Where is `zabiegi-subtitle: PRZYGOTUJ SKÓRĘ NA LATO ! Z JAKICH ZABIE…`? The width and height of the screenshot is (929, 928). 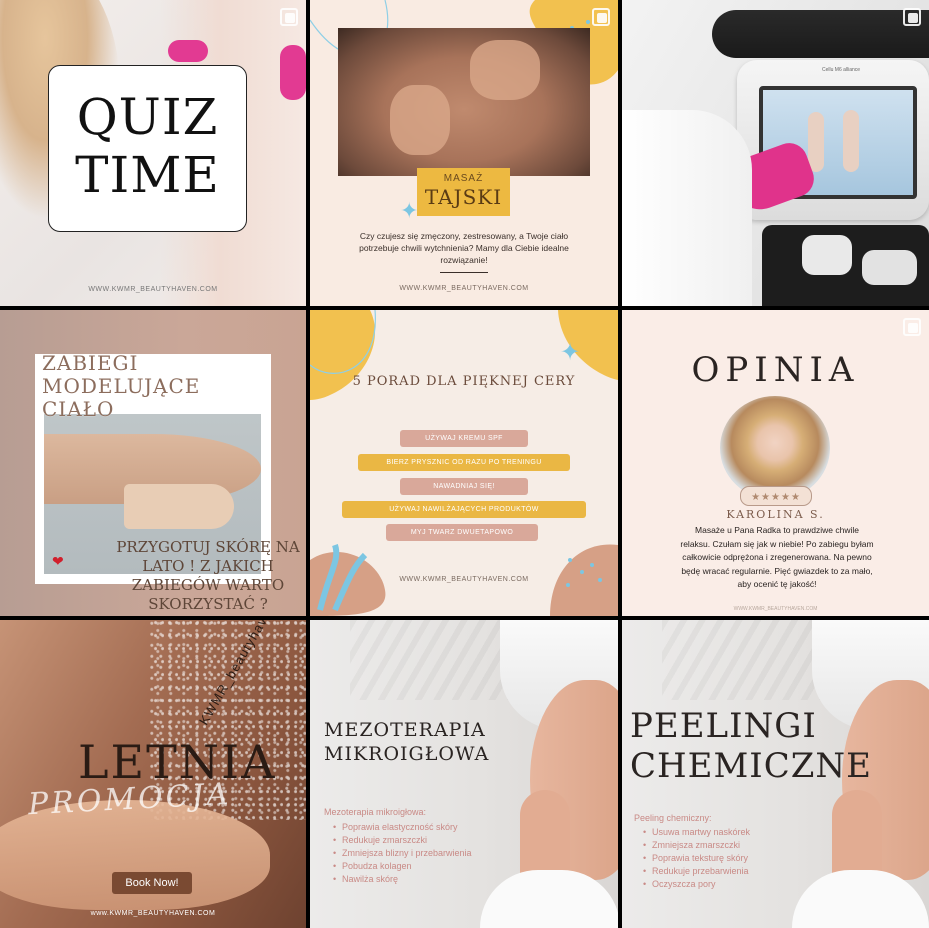 zabiegi-subtitle: PRZYGOTUJ SKÓRĘ NA LATO ! Z JAKICH ZABIE… is located at coordinates (208, 575).